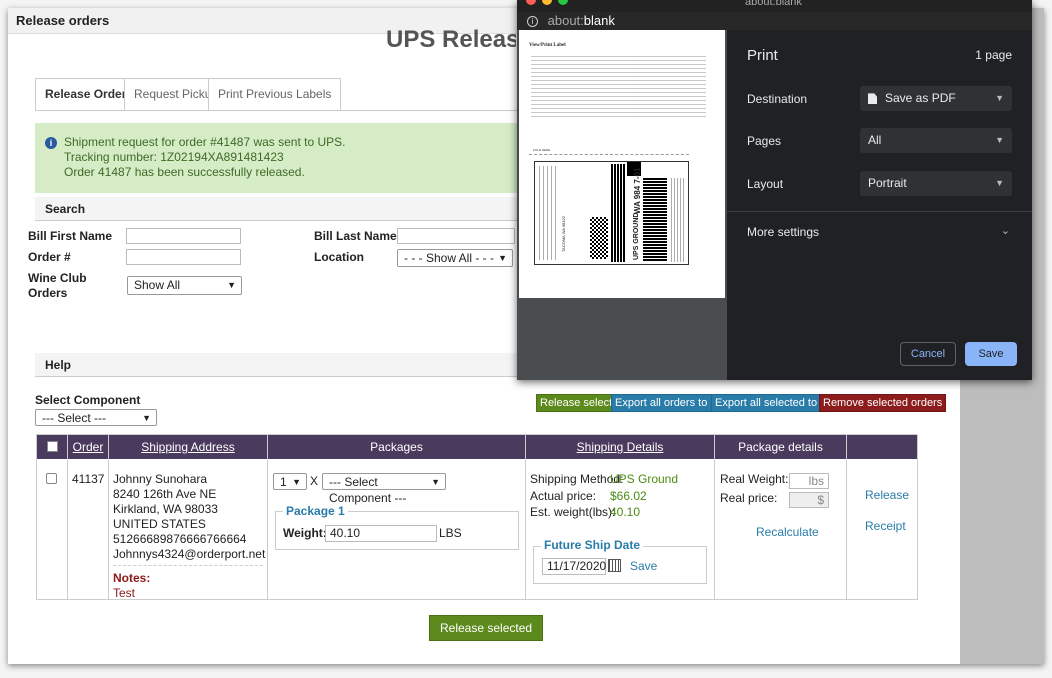 This screenshot has height=678, width=1052. I want to click on remove-selected-button: Remove selected orders, so click(883, 403).